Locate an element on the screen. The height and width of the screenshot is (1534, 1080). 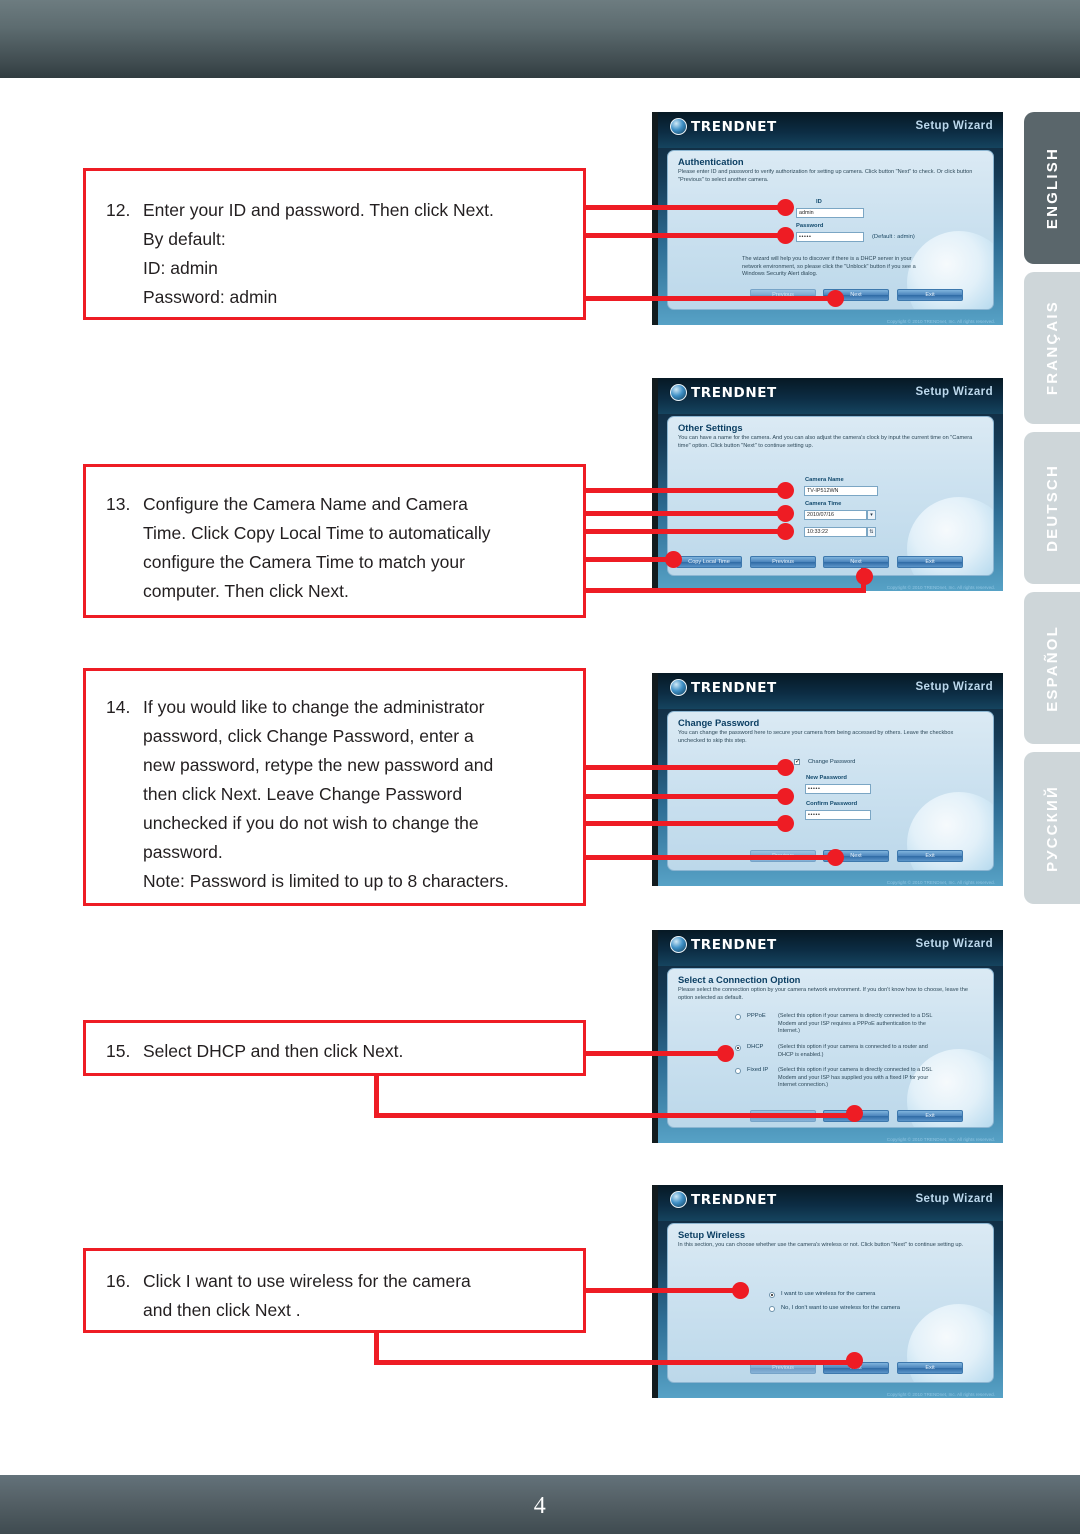
step-line: and then click Next . is located at coordinates (222, 1310).